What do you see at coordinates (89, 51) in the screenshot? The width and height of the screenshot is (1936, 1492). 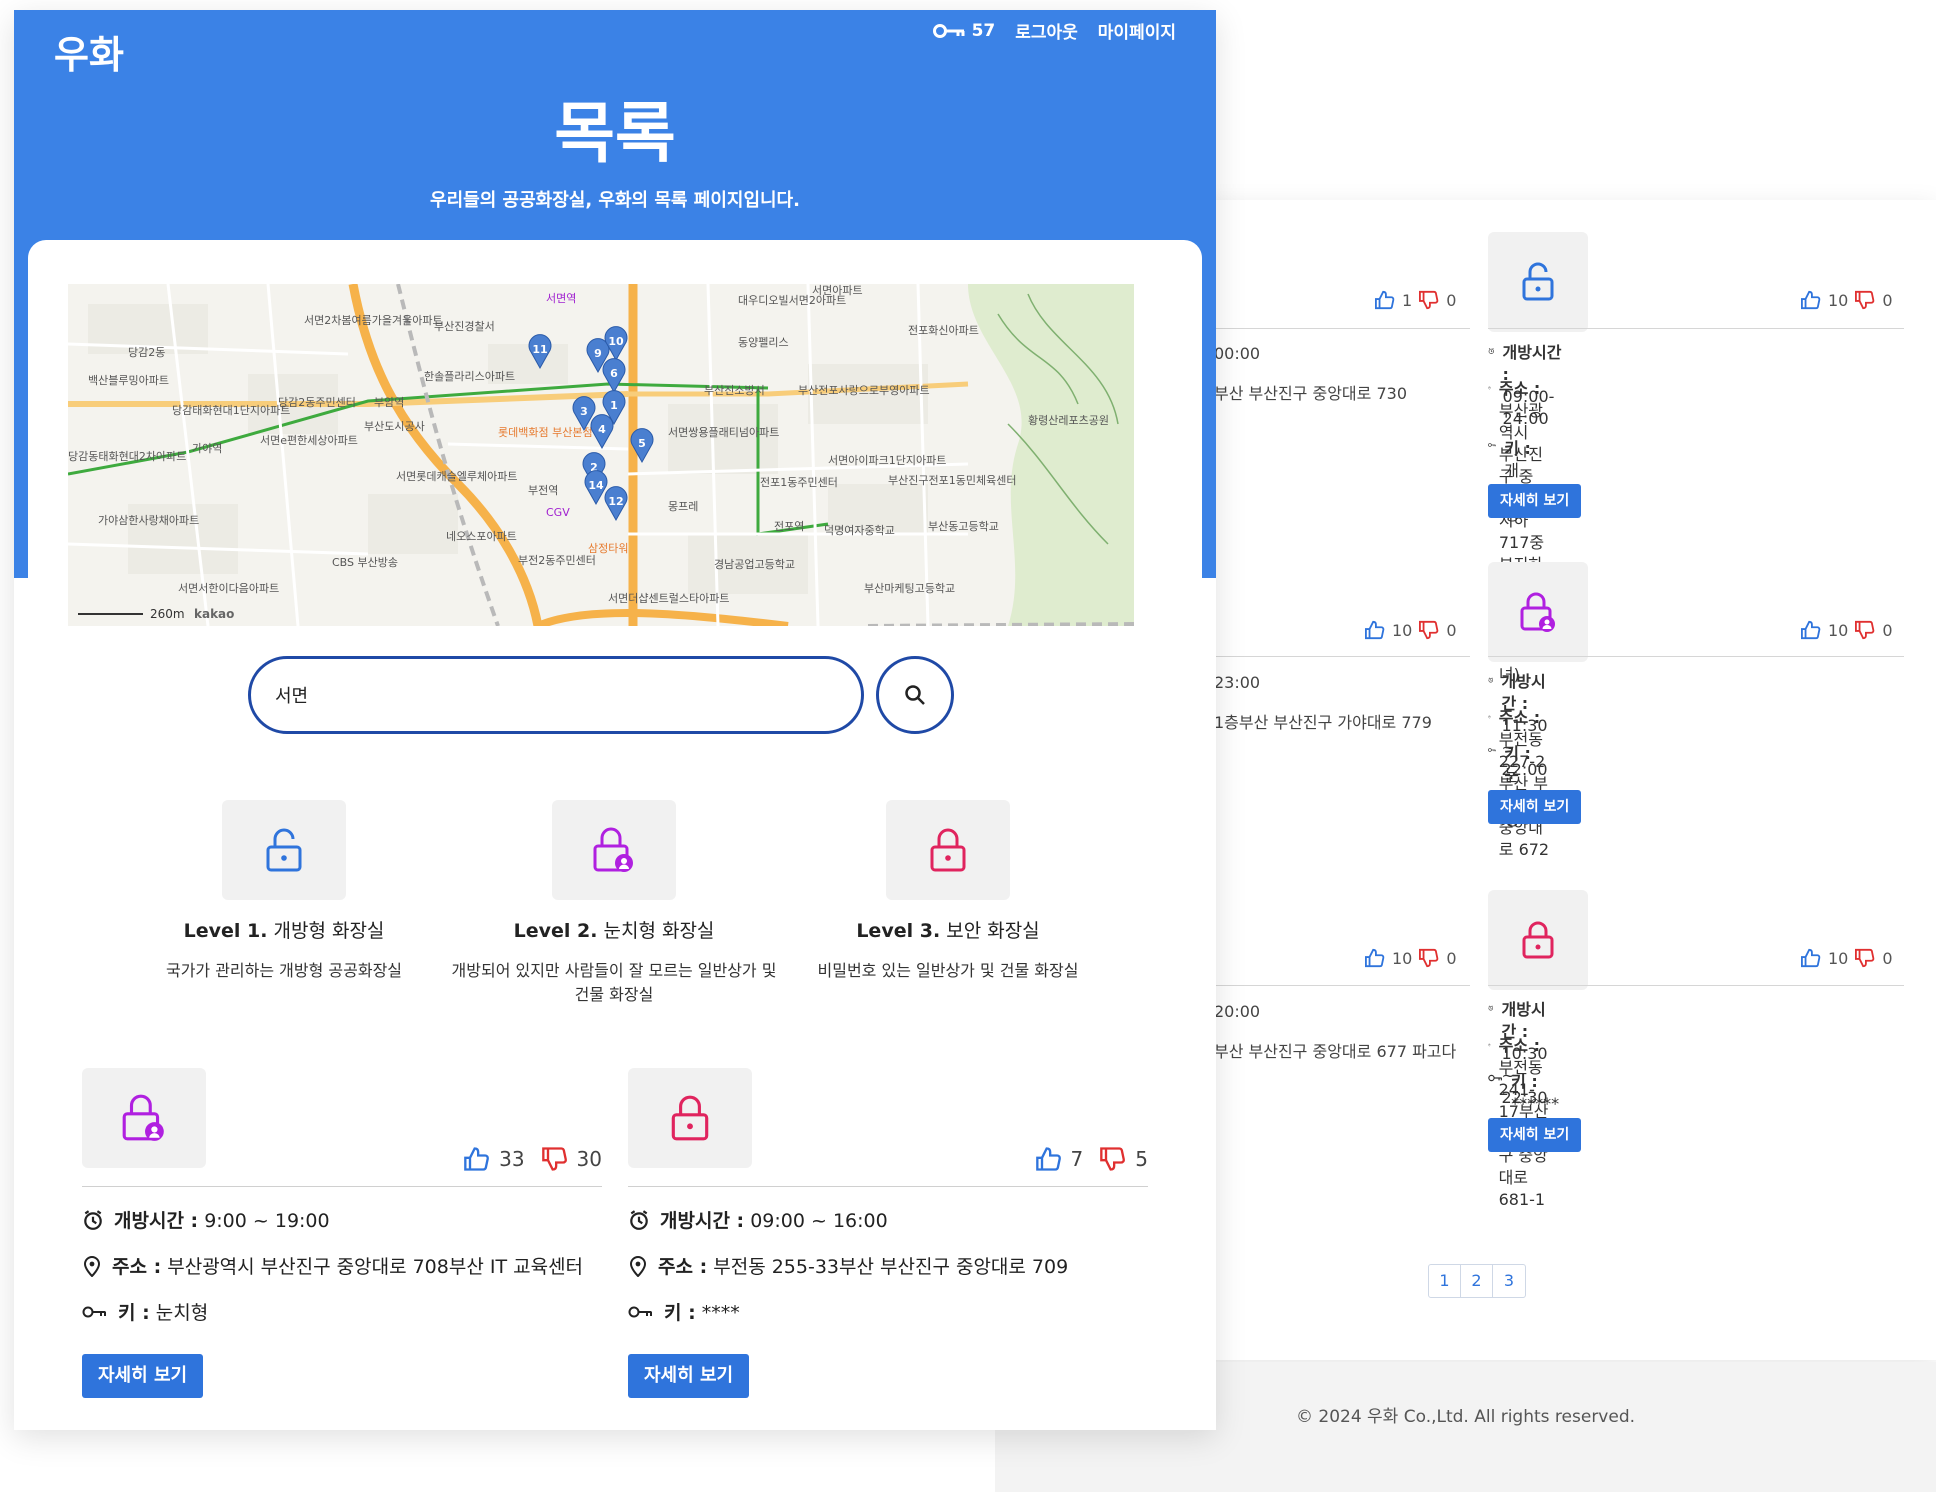 I see `logo: 우화` at bounding box center [89, 51].